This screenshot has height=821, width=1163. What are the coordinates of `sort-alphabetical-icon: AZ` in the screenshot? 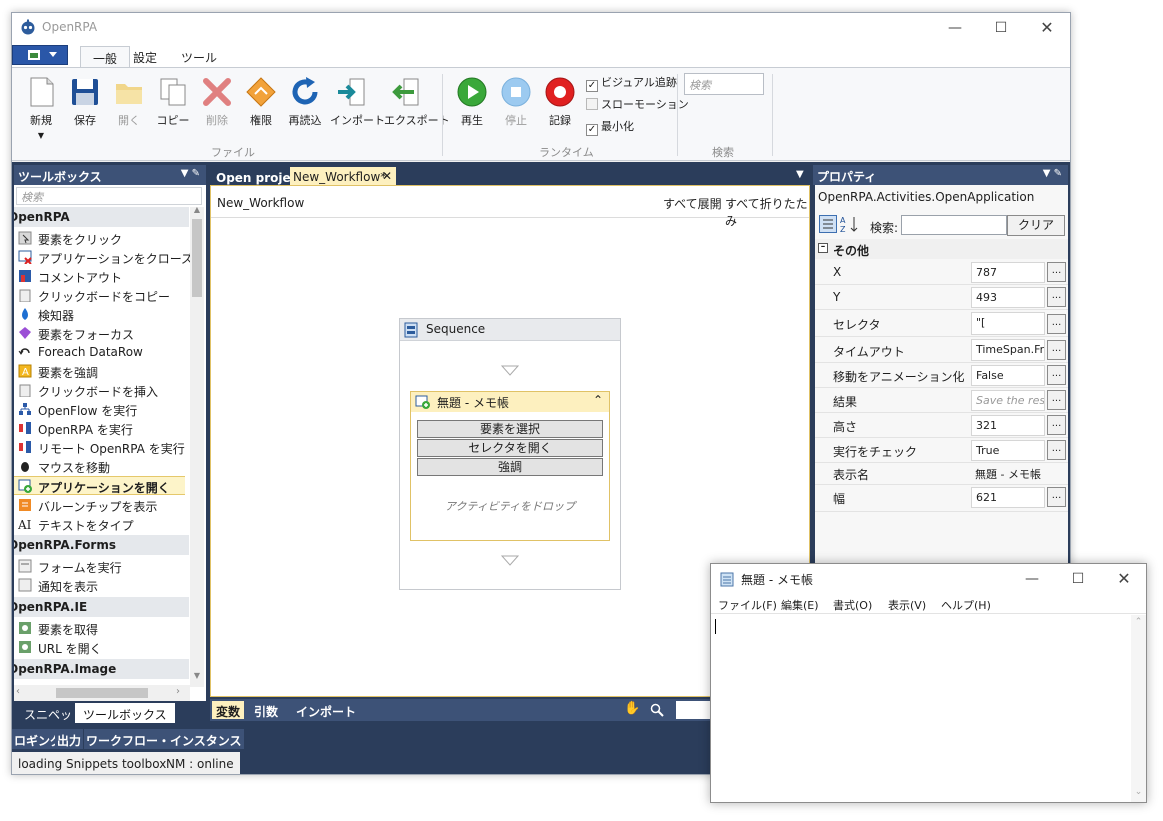 It's located at (850, 224).